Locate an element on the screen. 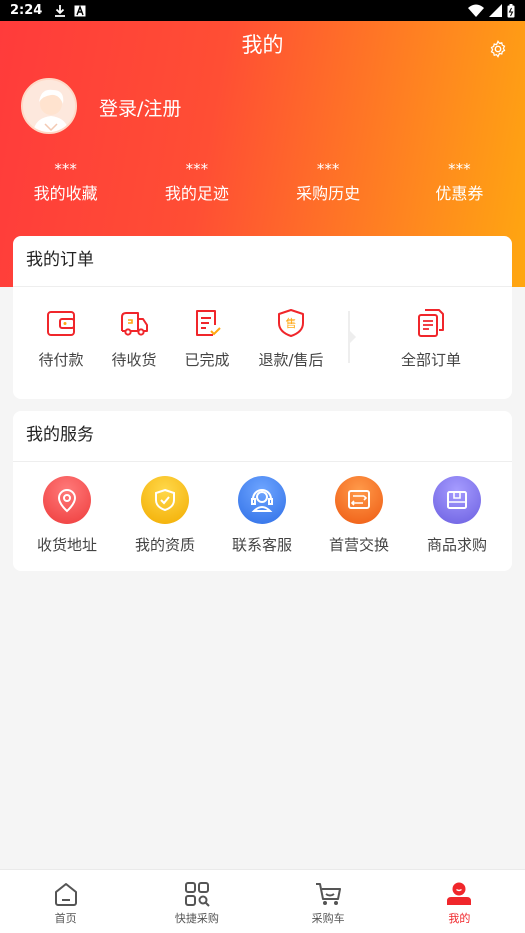 The width and height of the screenshot is (525, 933). tab-label: 采购车 is located at coordinates (328, 918).